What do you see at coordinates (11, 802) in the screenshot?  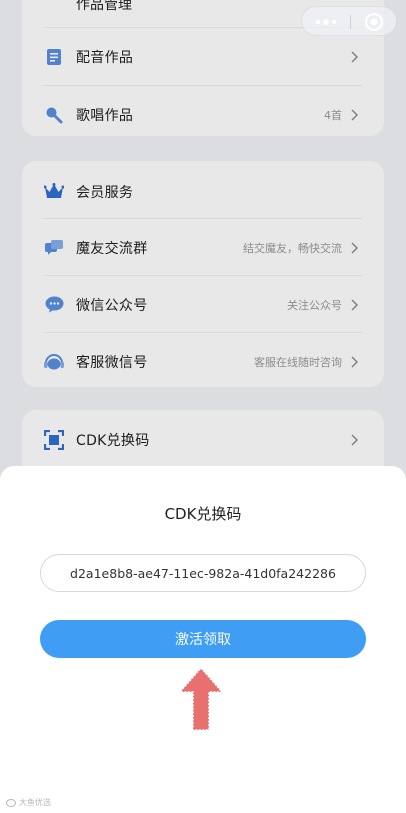 I see `watermark-logo-icon` at bounding box center [11, 802].